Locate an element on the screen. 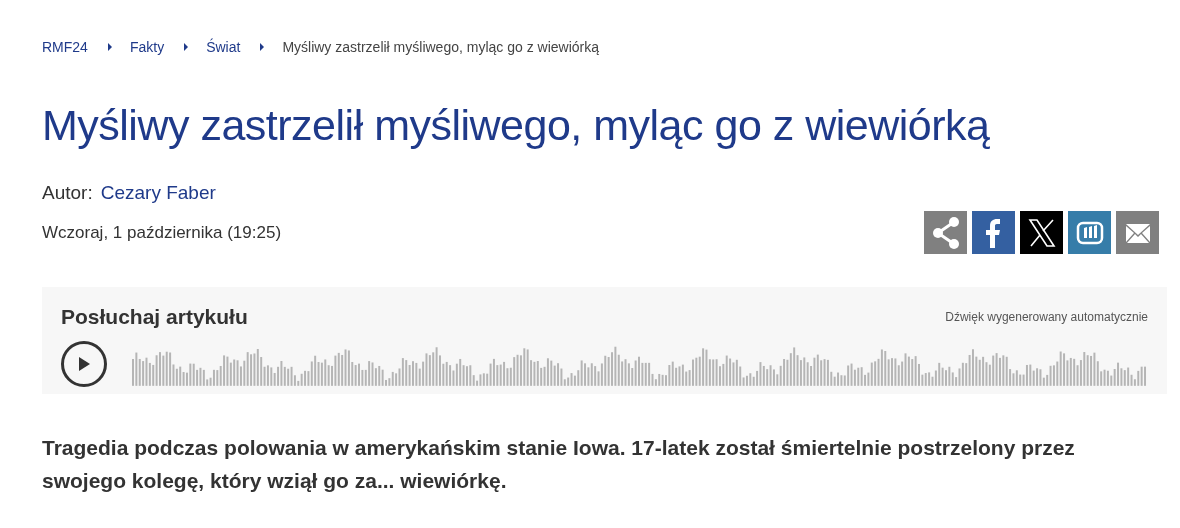  breadcrumb-current: Myśliwy zastrzelił myśliwego, myląc go z wiewiórką is located at coordinates (440, 47).